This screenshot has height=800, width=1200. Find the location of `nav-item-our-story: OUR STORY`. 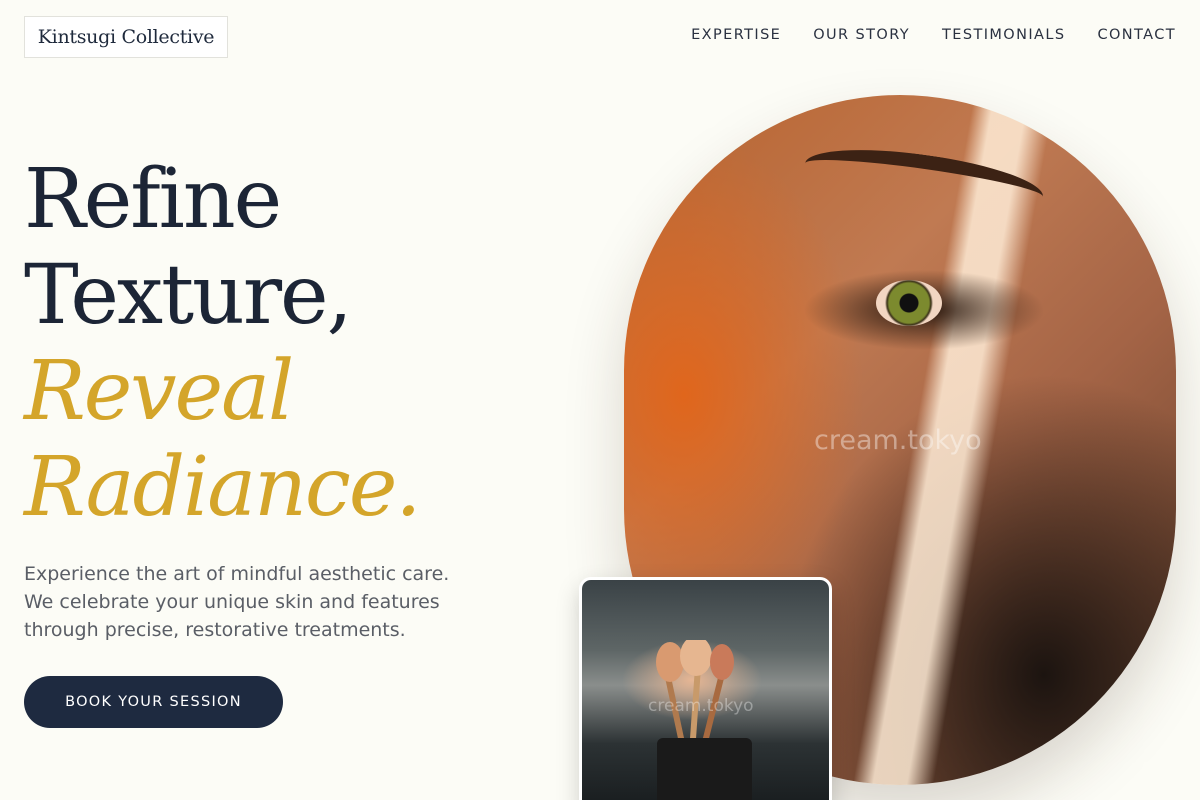

nav-item-our-story: OUR STORY is located at coordinates (861, 35).